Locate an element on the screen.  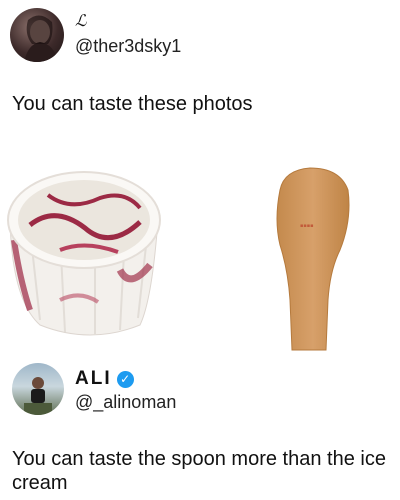
wooden-spoon-icon: ▪▪▪▪ is located at coordinates (313, 259).